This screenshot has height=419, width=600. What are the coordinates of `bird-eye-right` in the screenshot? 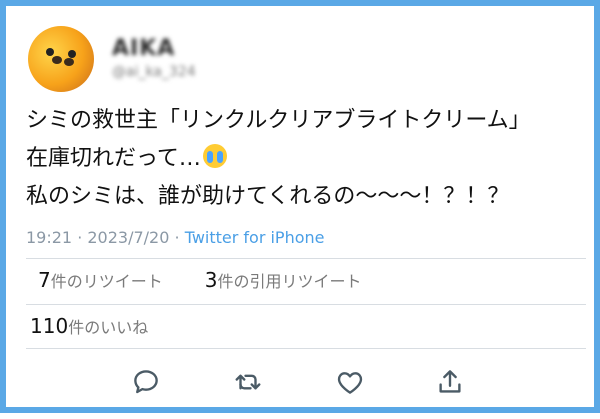 It's located at (72, 54).